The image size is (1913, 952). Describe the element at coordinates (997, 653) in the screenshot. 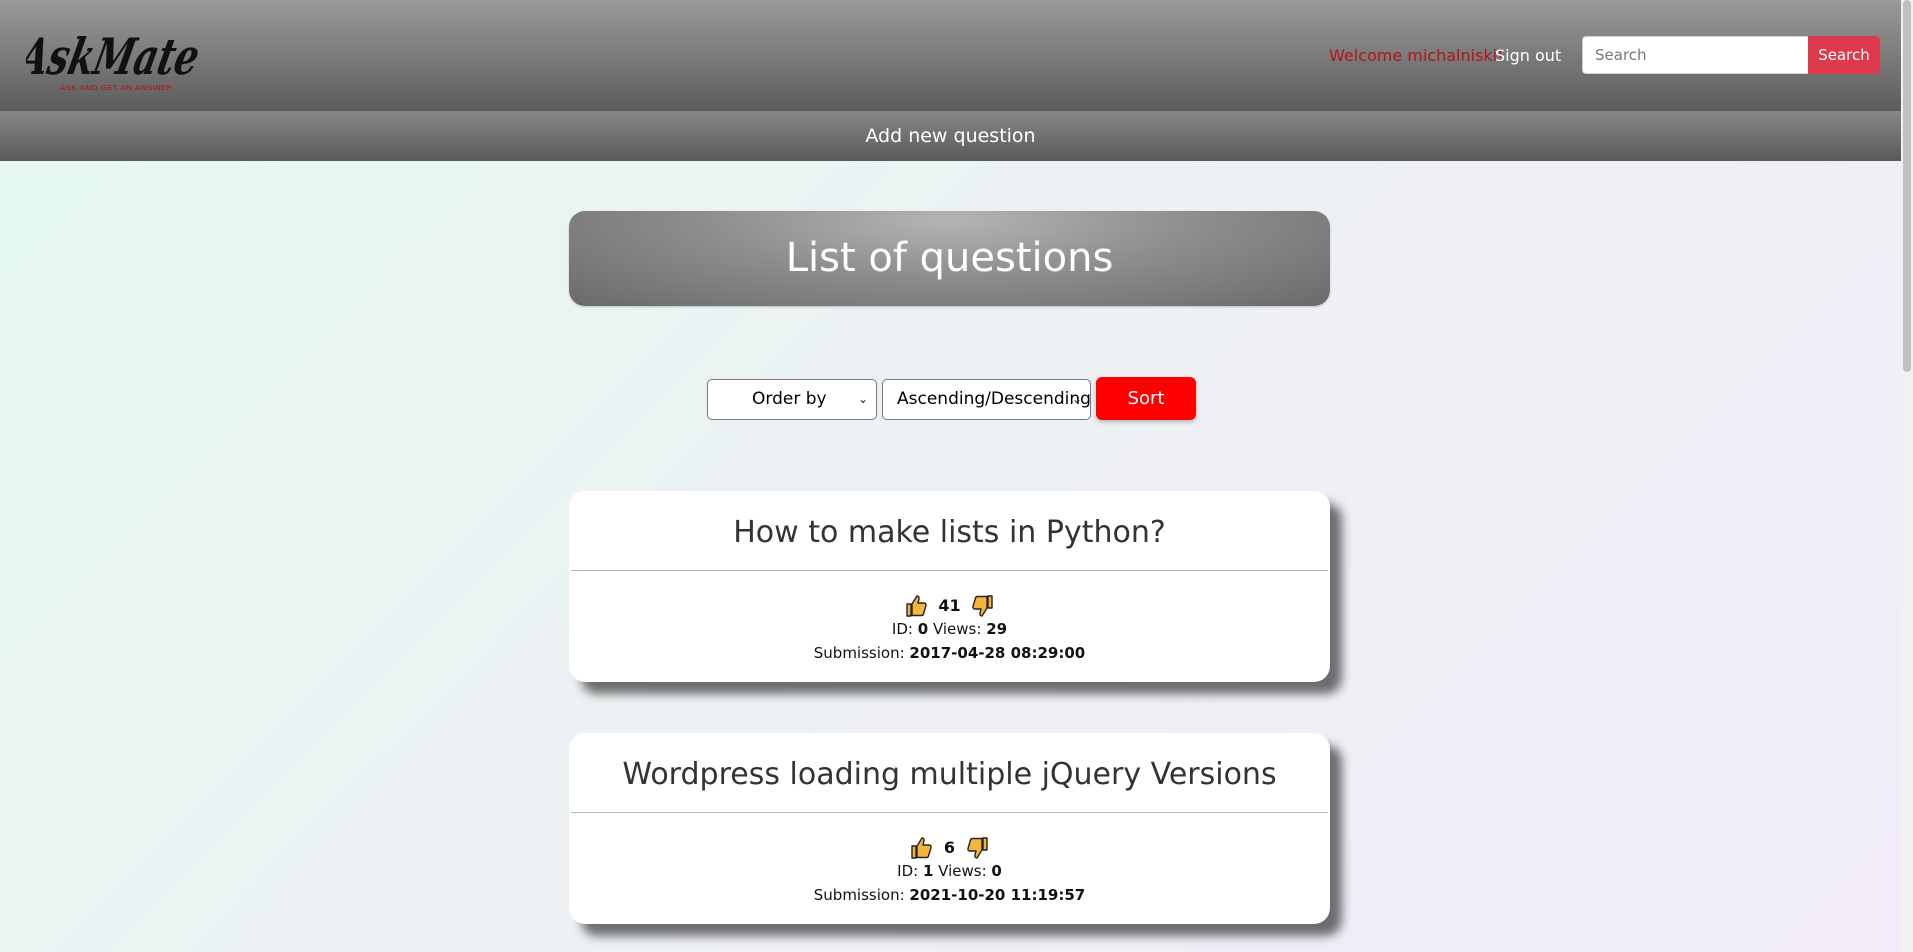

I see `submission-time: 2017-04-28 08:29:00` at that location.